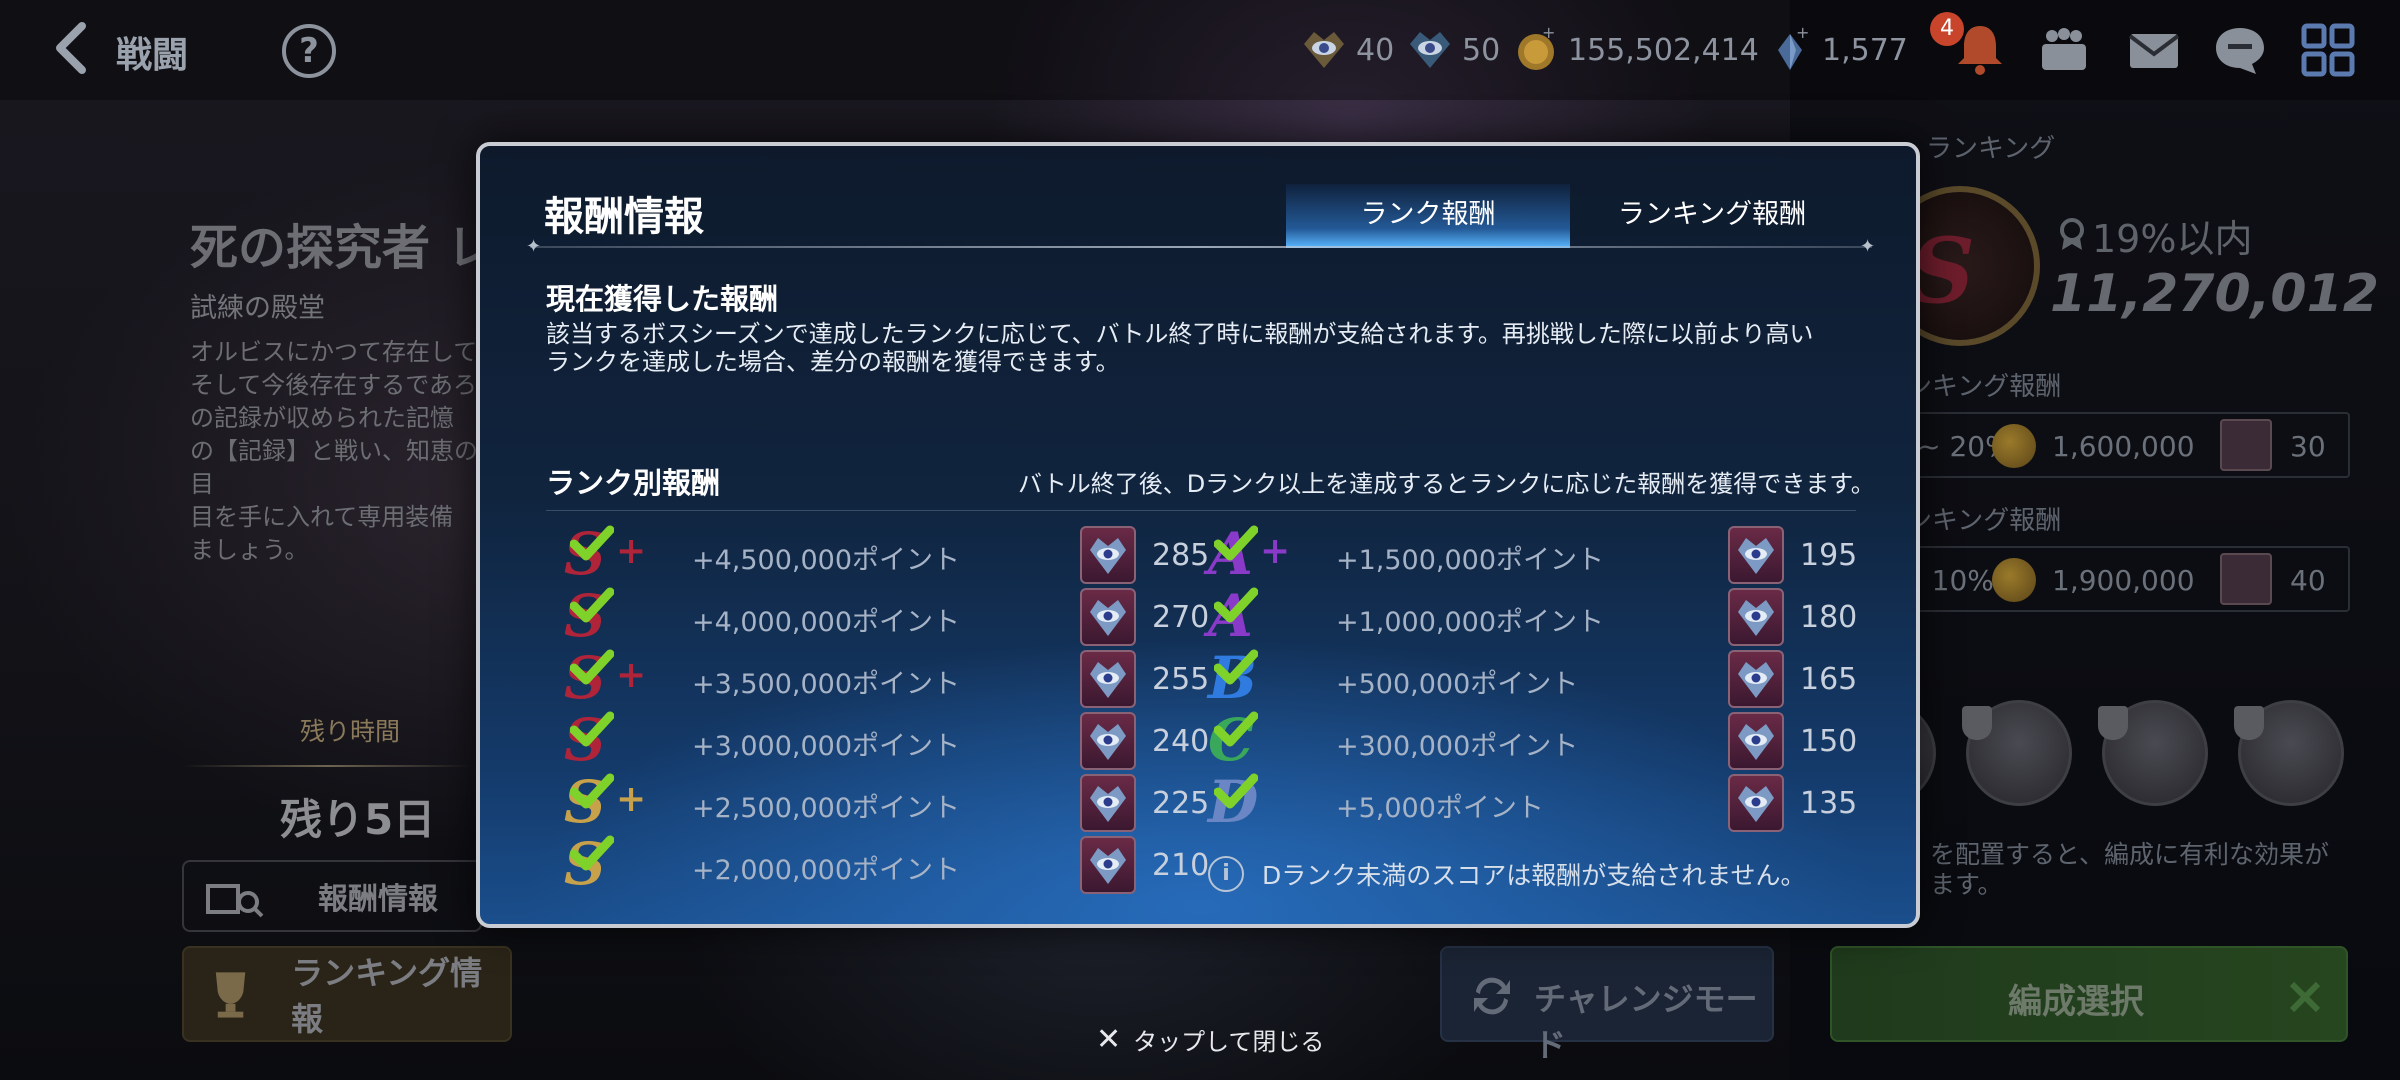 The height and width of the screenshot is (1080, 2400). What do you see at coordinates (2154, 50) in the screenshot?
I see `mail-icon` at bounding box center [2154, 50].